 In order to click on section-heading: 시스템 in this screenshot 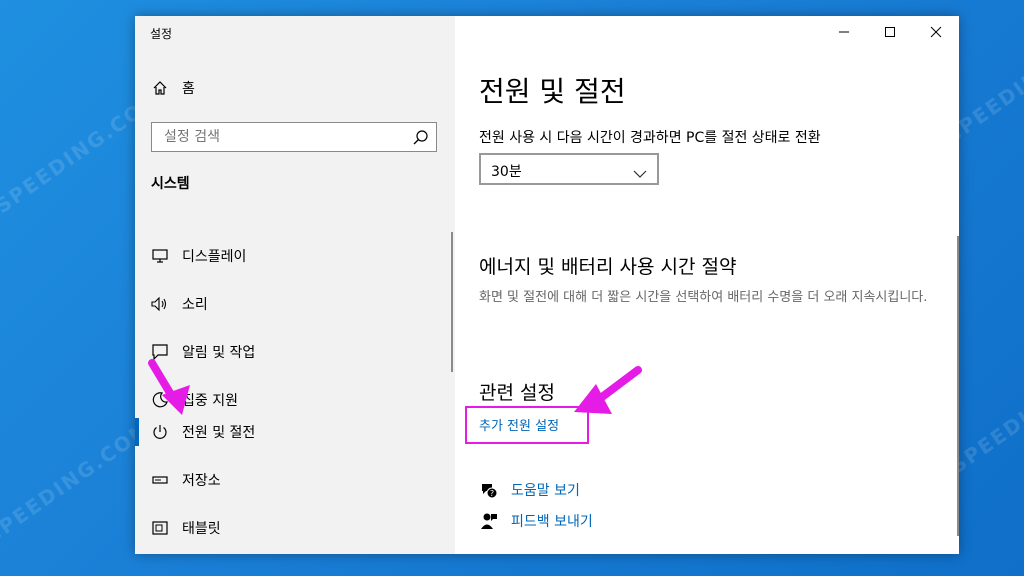, I will do `click(170, 184)`.